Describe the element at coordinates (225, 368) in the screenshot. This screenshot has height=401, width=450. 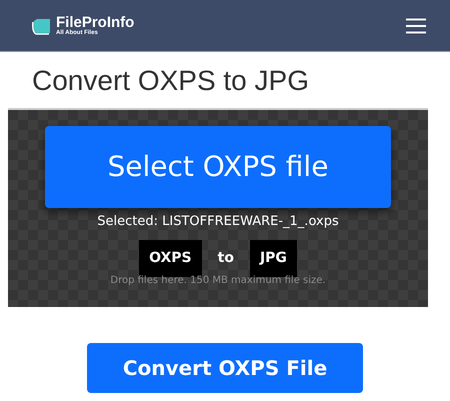
I see `convert-button: Convert OXPS File` at that location.